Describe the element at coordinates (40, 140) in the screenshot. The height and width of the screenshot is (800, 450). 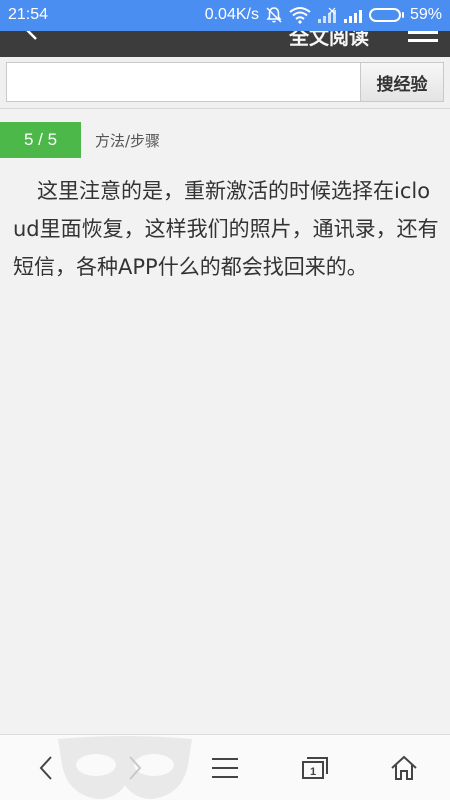
I see `step-badge: 5 / 5` at that location.